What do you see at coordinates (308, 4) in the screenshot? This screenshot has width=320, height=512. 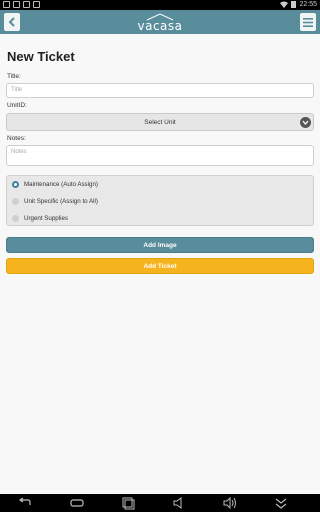 I see `status-clock: 22:55` at bounding box center [308, 4].